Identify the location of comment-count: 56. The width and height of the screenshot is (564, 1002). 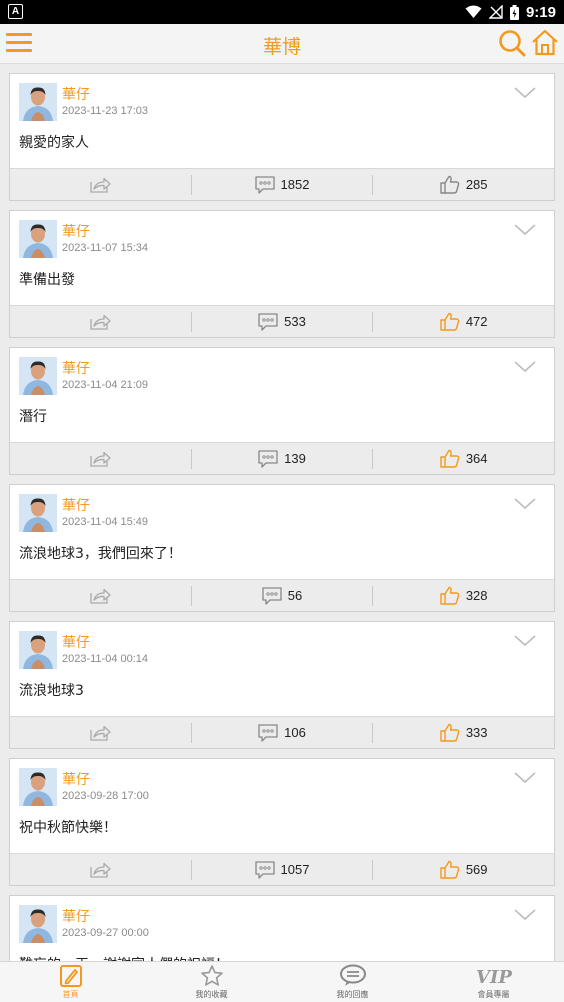
(295, 595).